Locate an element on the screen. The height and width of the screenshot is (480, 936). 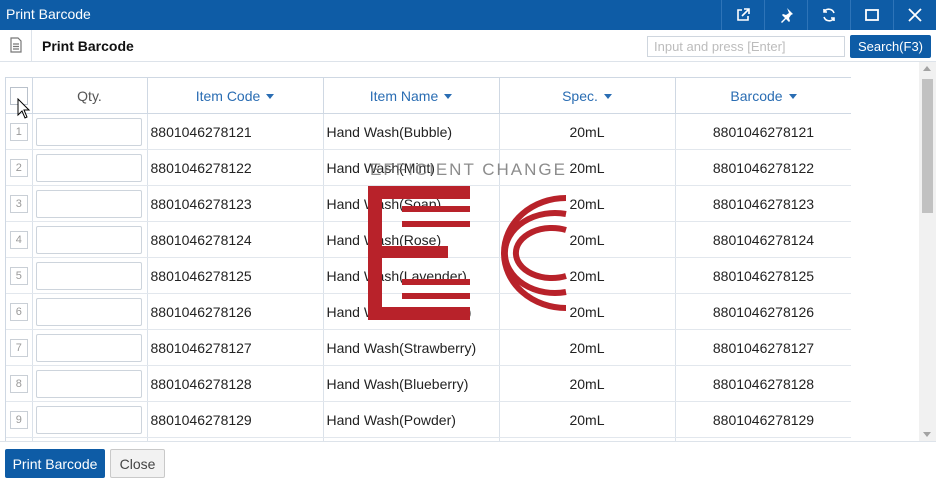
footer: Print Barcode Close is located at coordinates (468, 460).